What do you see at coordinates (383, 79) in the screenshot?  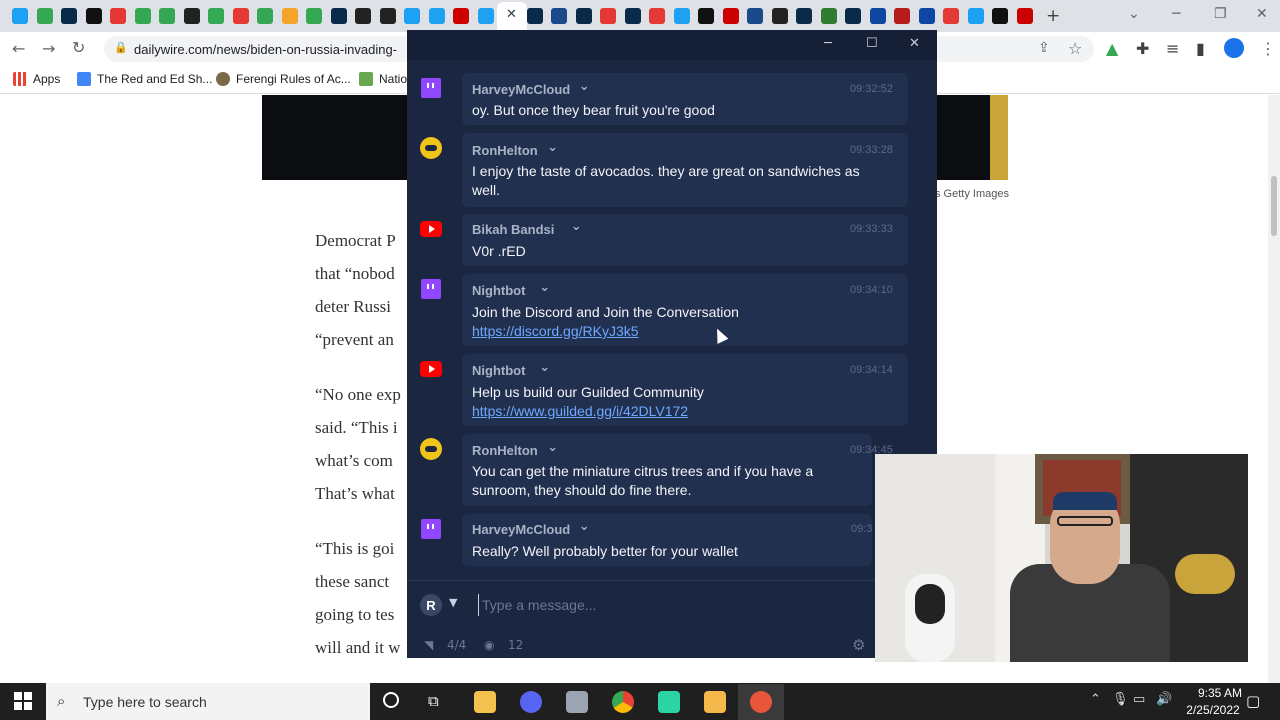 I see `bookmark-natio: Natio` at bounding box center [383, 79].